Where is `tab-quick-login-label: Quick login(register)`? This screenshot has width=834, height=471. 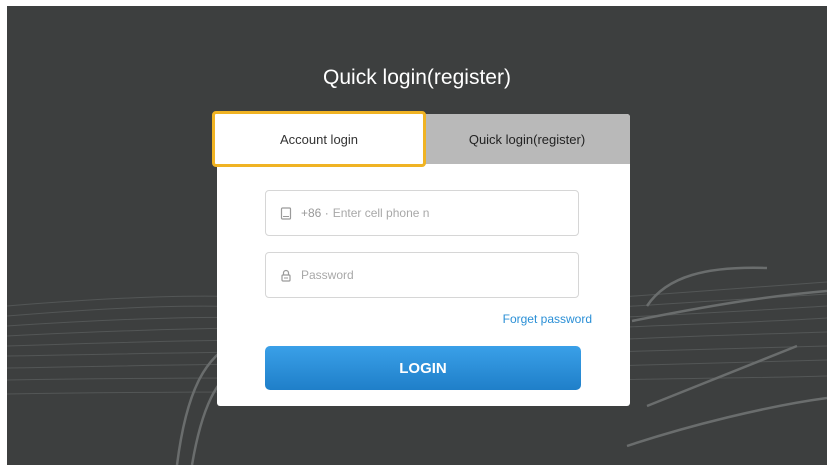 tab-quick-login-label: Quick login(register) is located at coordinates (527, 139).